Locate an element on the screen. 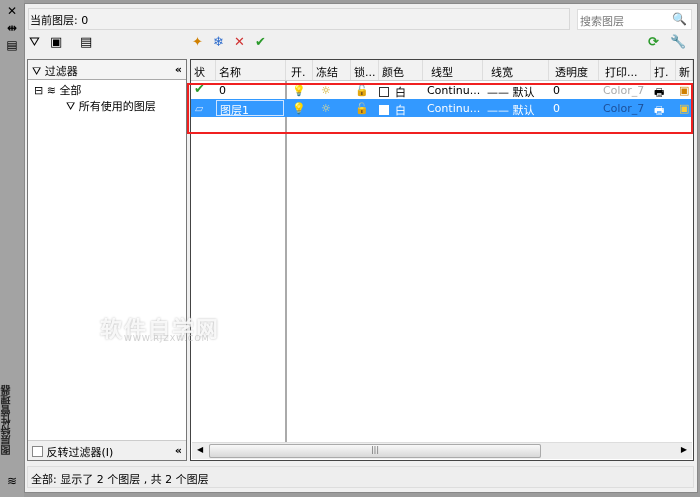 Image resolution: width=700 pixels, height=497 pixels. search-placeholder: 搜索图层 is located at coordinates (602, 21).